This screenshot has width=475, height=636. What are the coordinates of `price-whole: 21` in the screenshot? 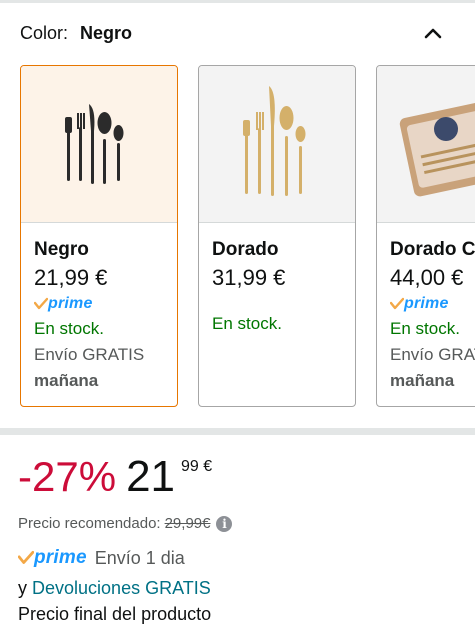 It's located at (151, 476).